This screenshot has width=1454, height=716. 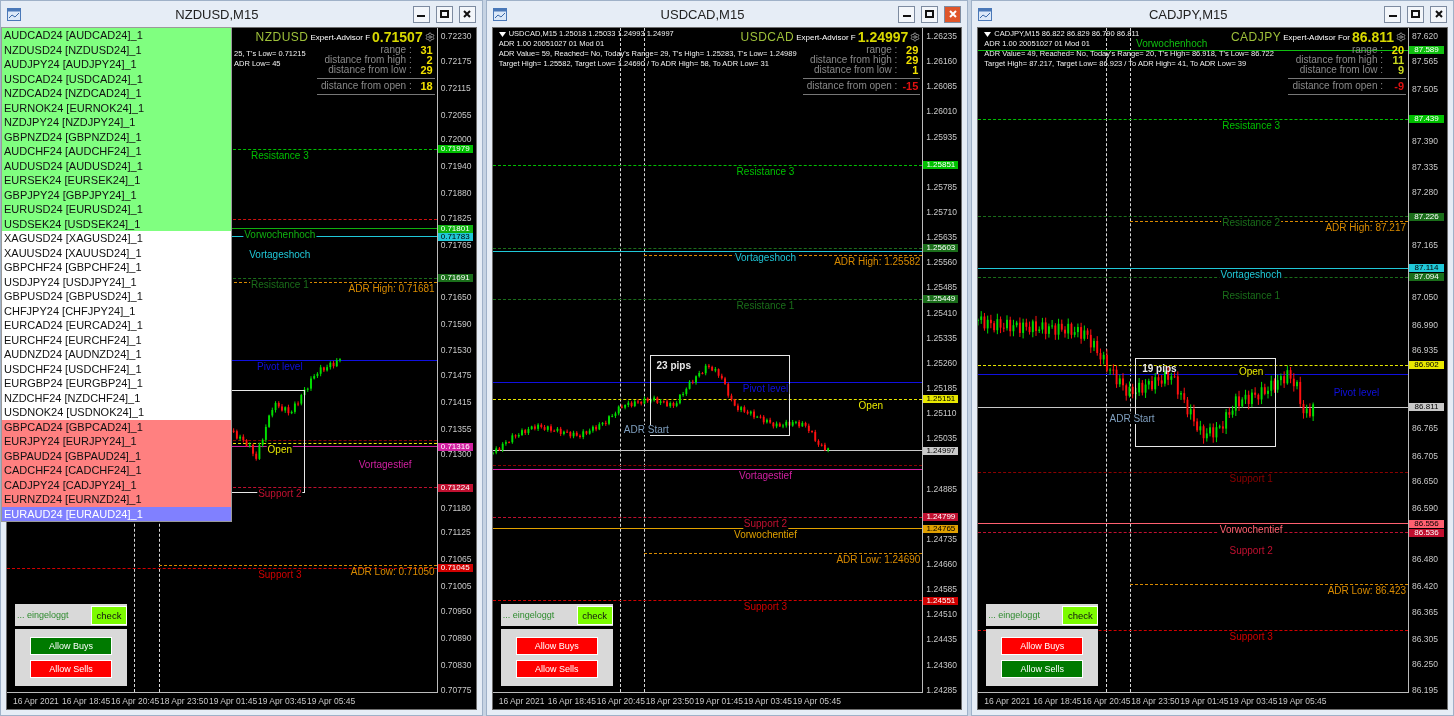 What do you see at coordinates (1426, 365) in the screenshot?
I see `price-tag: 86.902` at bounding box center [1426, 365].